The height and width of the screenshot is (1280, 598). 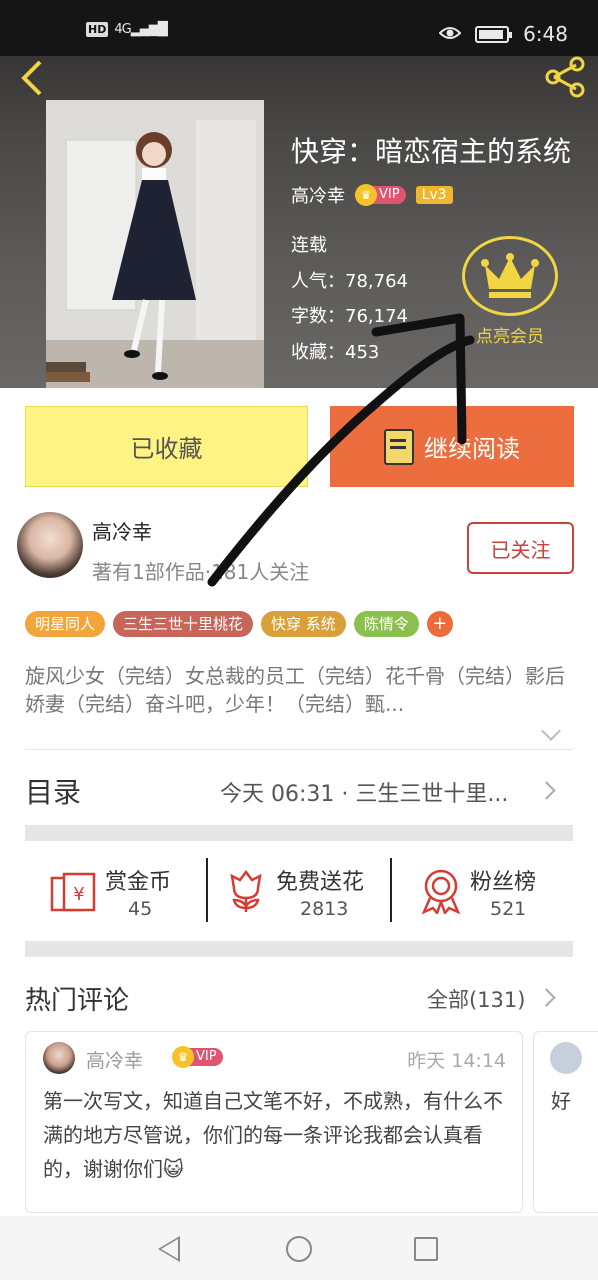 I want to click on comment-card: 好, so click(x=565, y=1122).